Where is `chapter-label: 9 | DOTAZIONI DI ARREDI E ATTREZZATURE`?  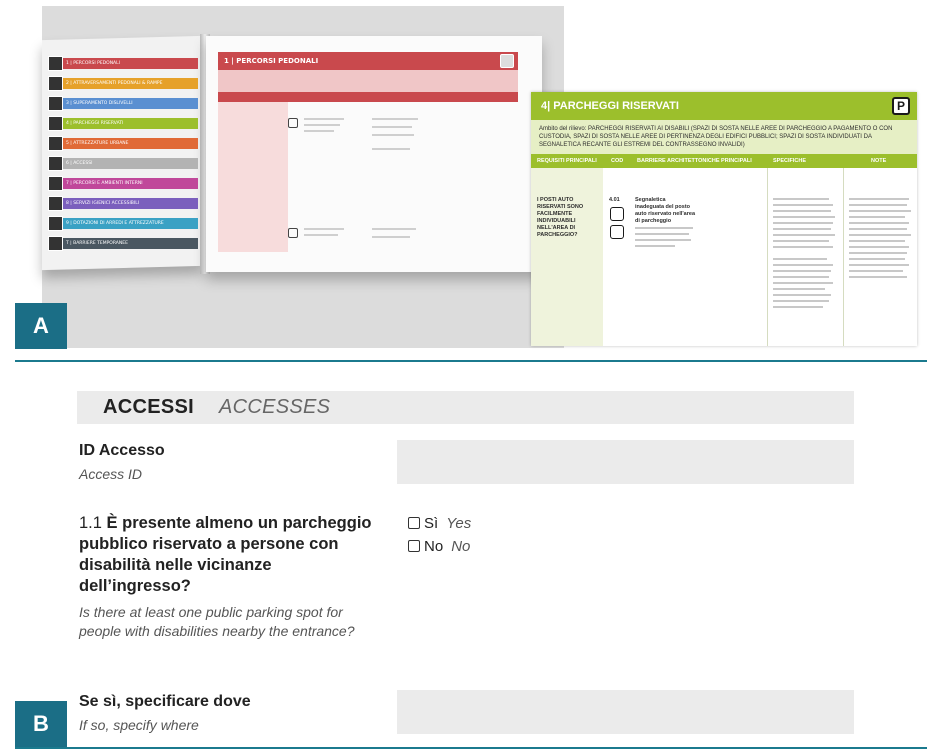
chapter-label: 9 | DOTAZIONI DI ARREDI E ATTREZZATURE is located at coordinates (130, 223).